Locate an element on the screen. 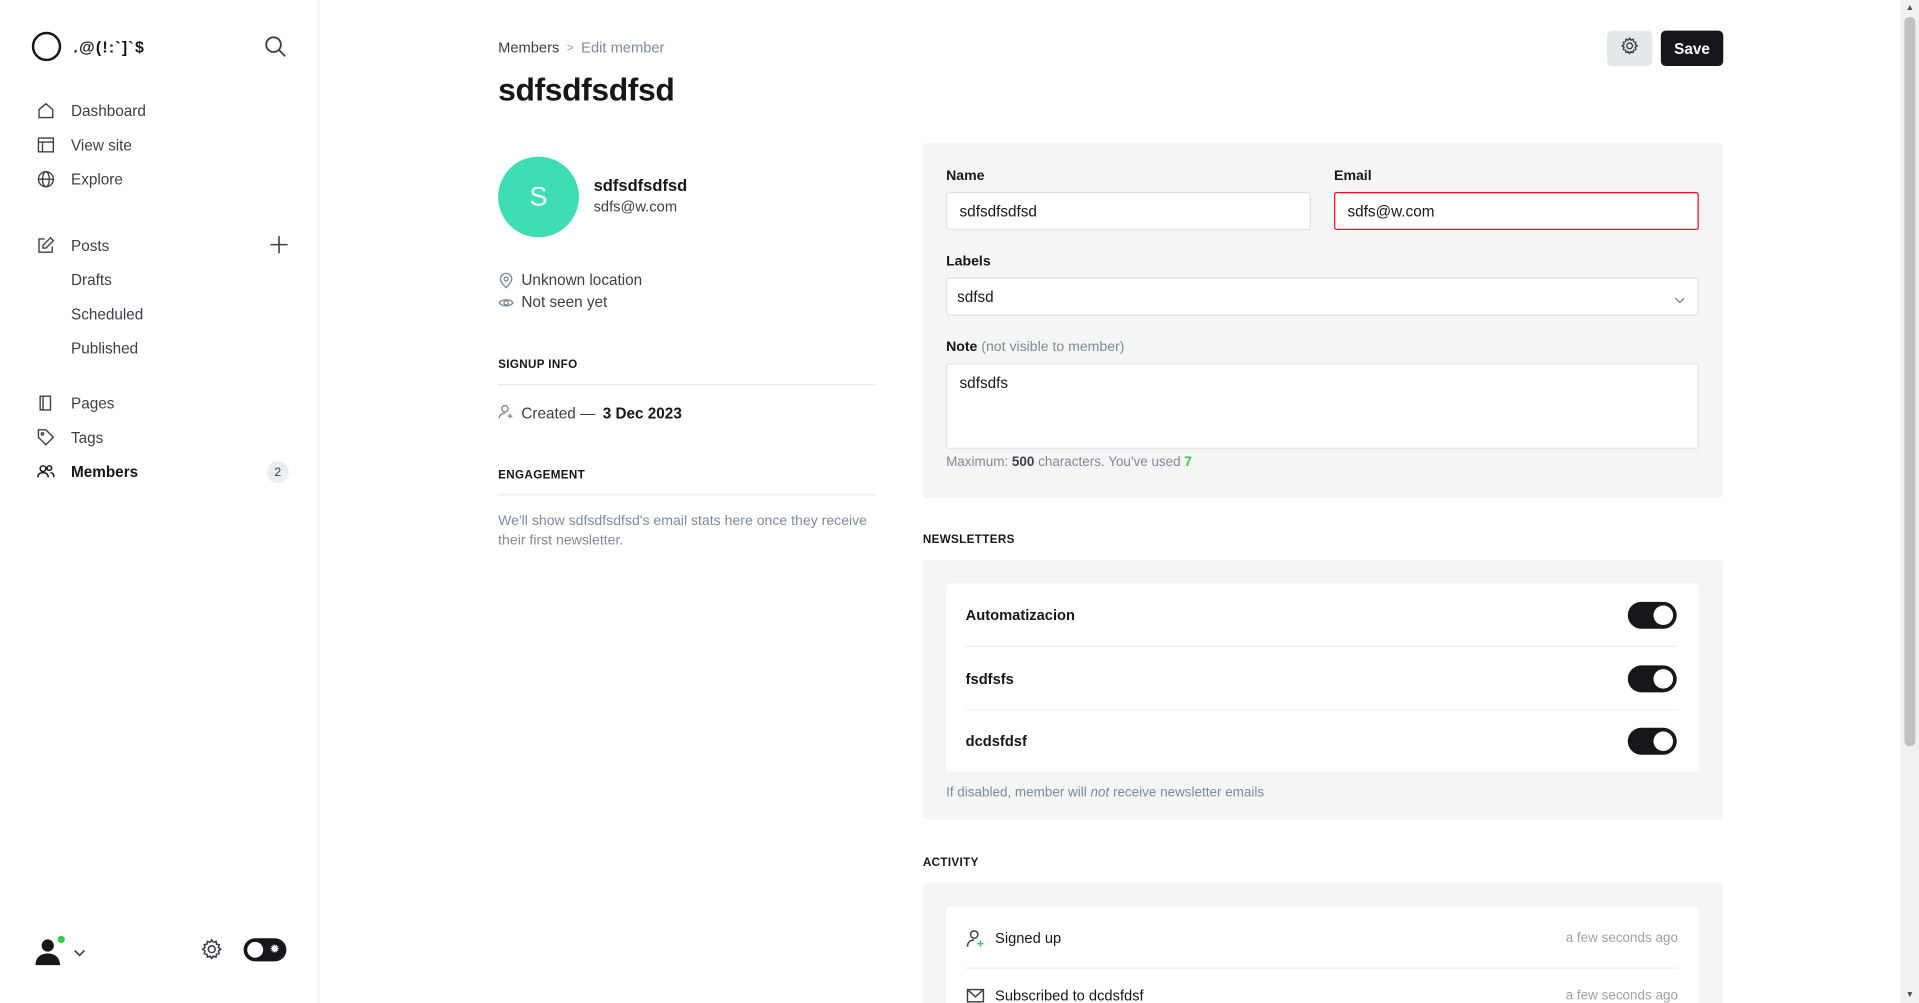 This screenshot has width=1919, height=1003. email-field is located at coordinates (1516, 211).